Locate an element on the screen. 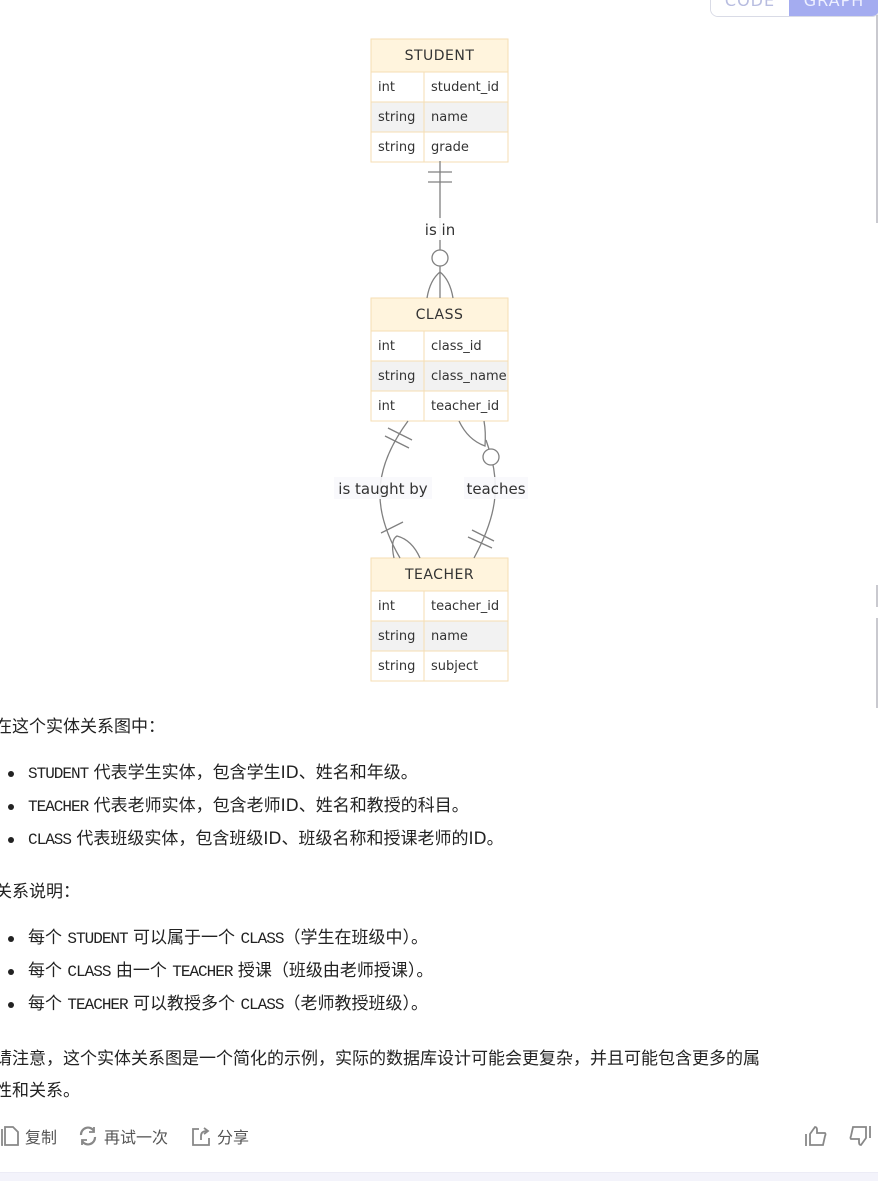 The height and width of the screenshot is (1181, 878). dislike-button is located at coordinates (860, 1136).